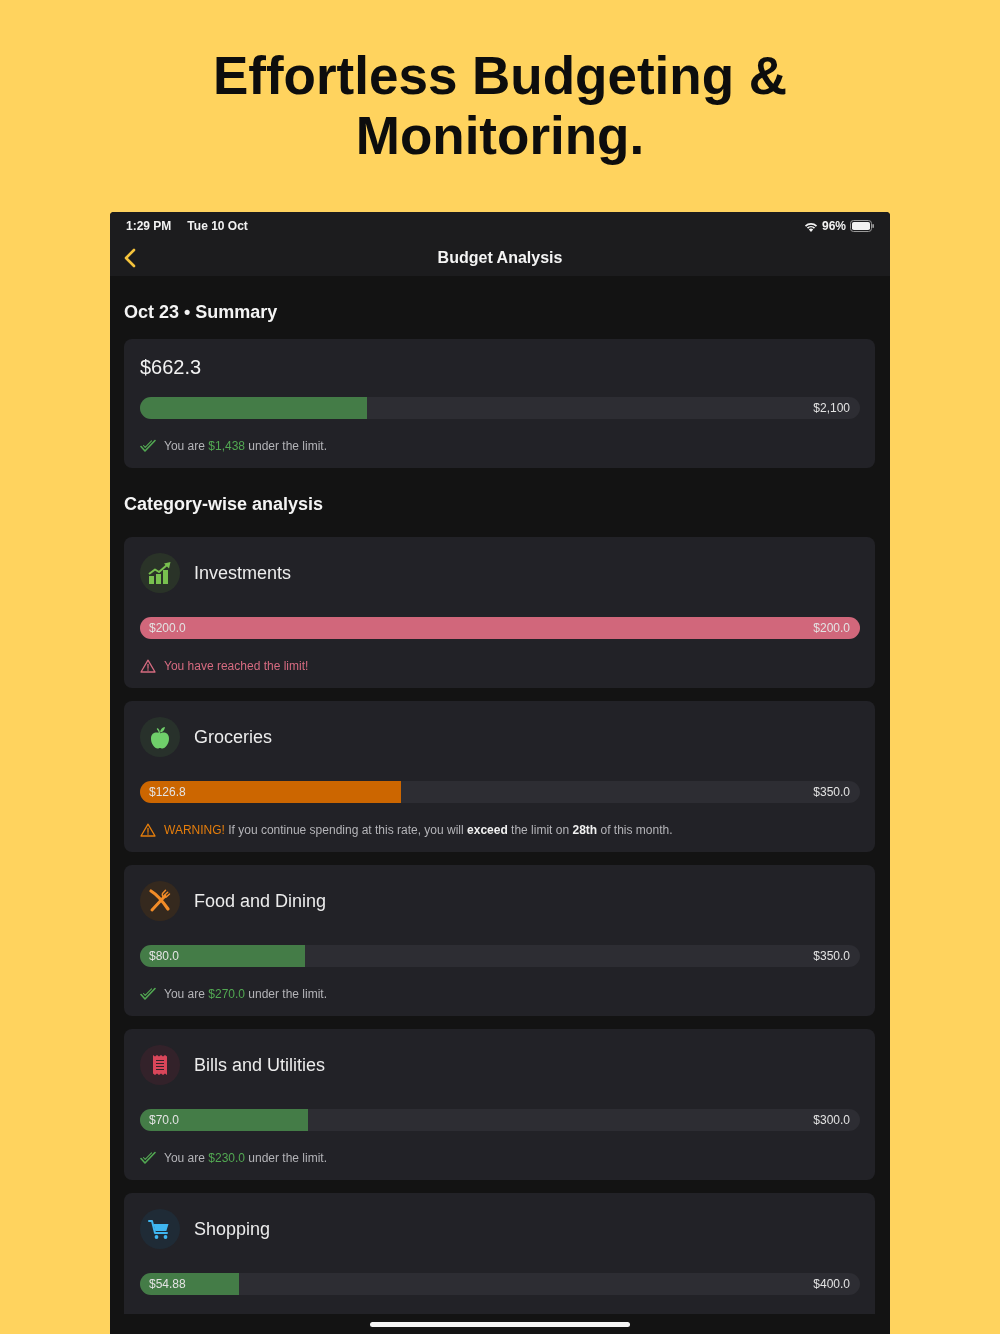 This screenshot has height=1334, width=1000. I want to click on category-name: Food and Dining, so click(260, 901).